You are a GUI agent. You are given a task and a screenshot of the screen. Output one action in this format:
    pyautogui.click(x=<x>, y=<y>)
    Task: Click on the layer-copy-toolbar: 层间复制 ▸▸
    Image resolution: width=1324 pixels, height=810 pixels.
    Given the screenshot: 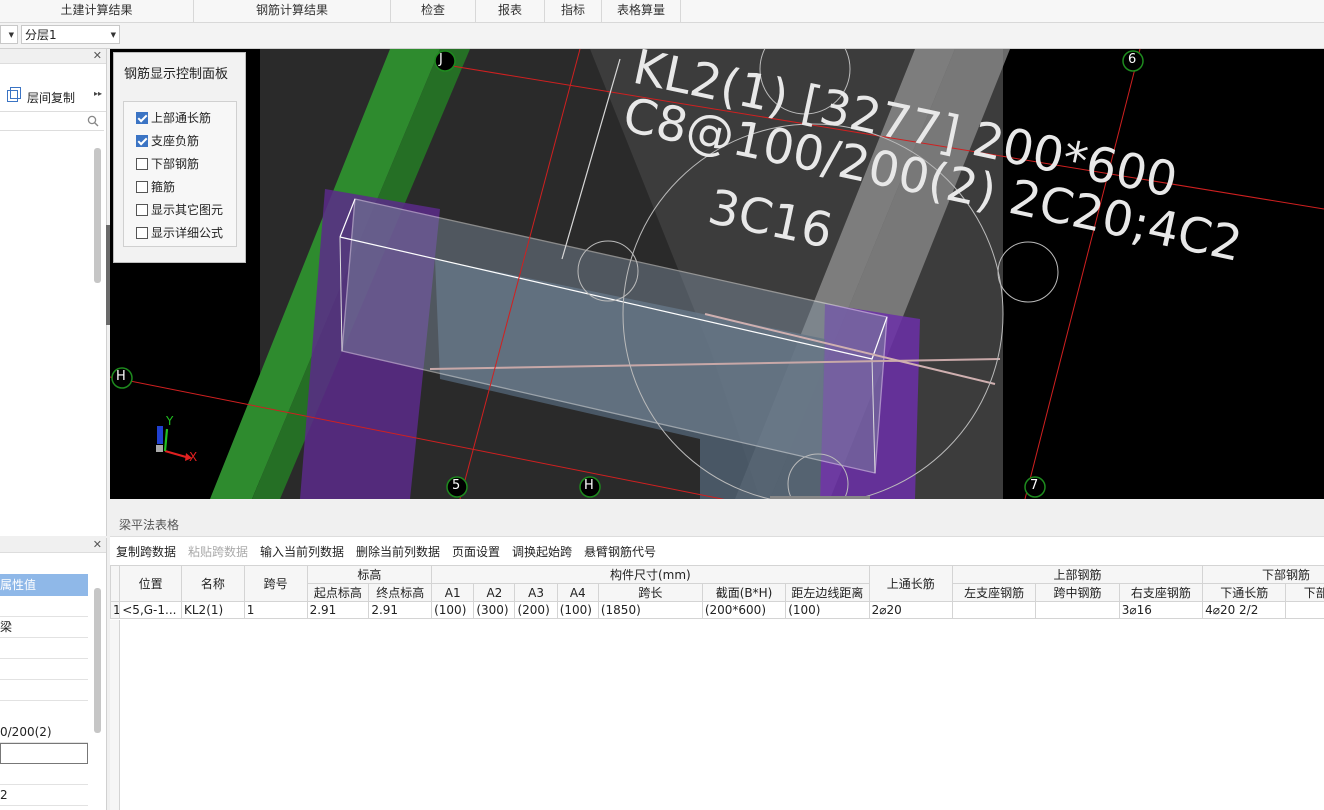 What is the action you would take?
    pyautogui.click(x=53, y=98)
    